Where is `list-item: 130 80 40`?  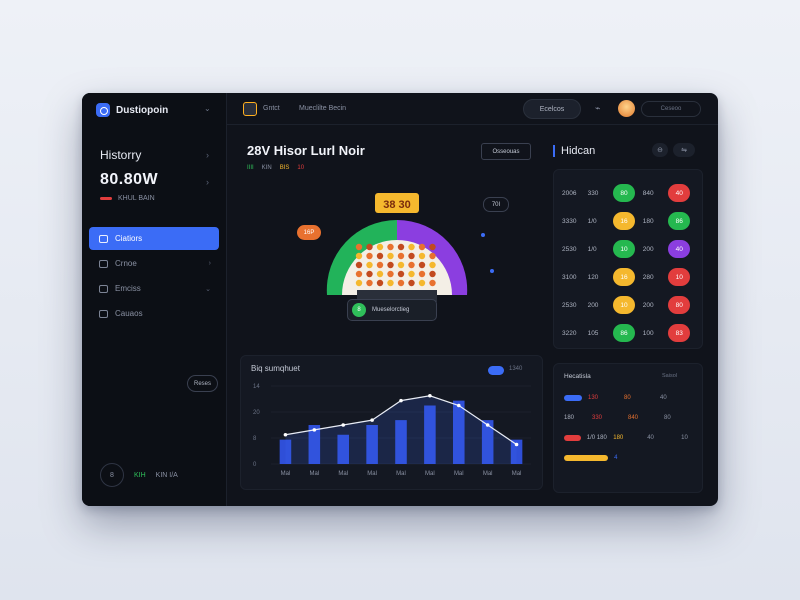
list-item: 130 80 40 is located at coordinates (630, 398).